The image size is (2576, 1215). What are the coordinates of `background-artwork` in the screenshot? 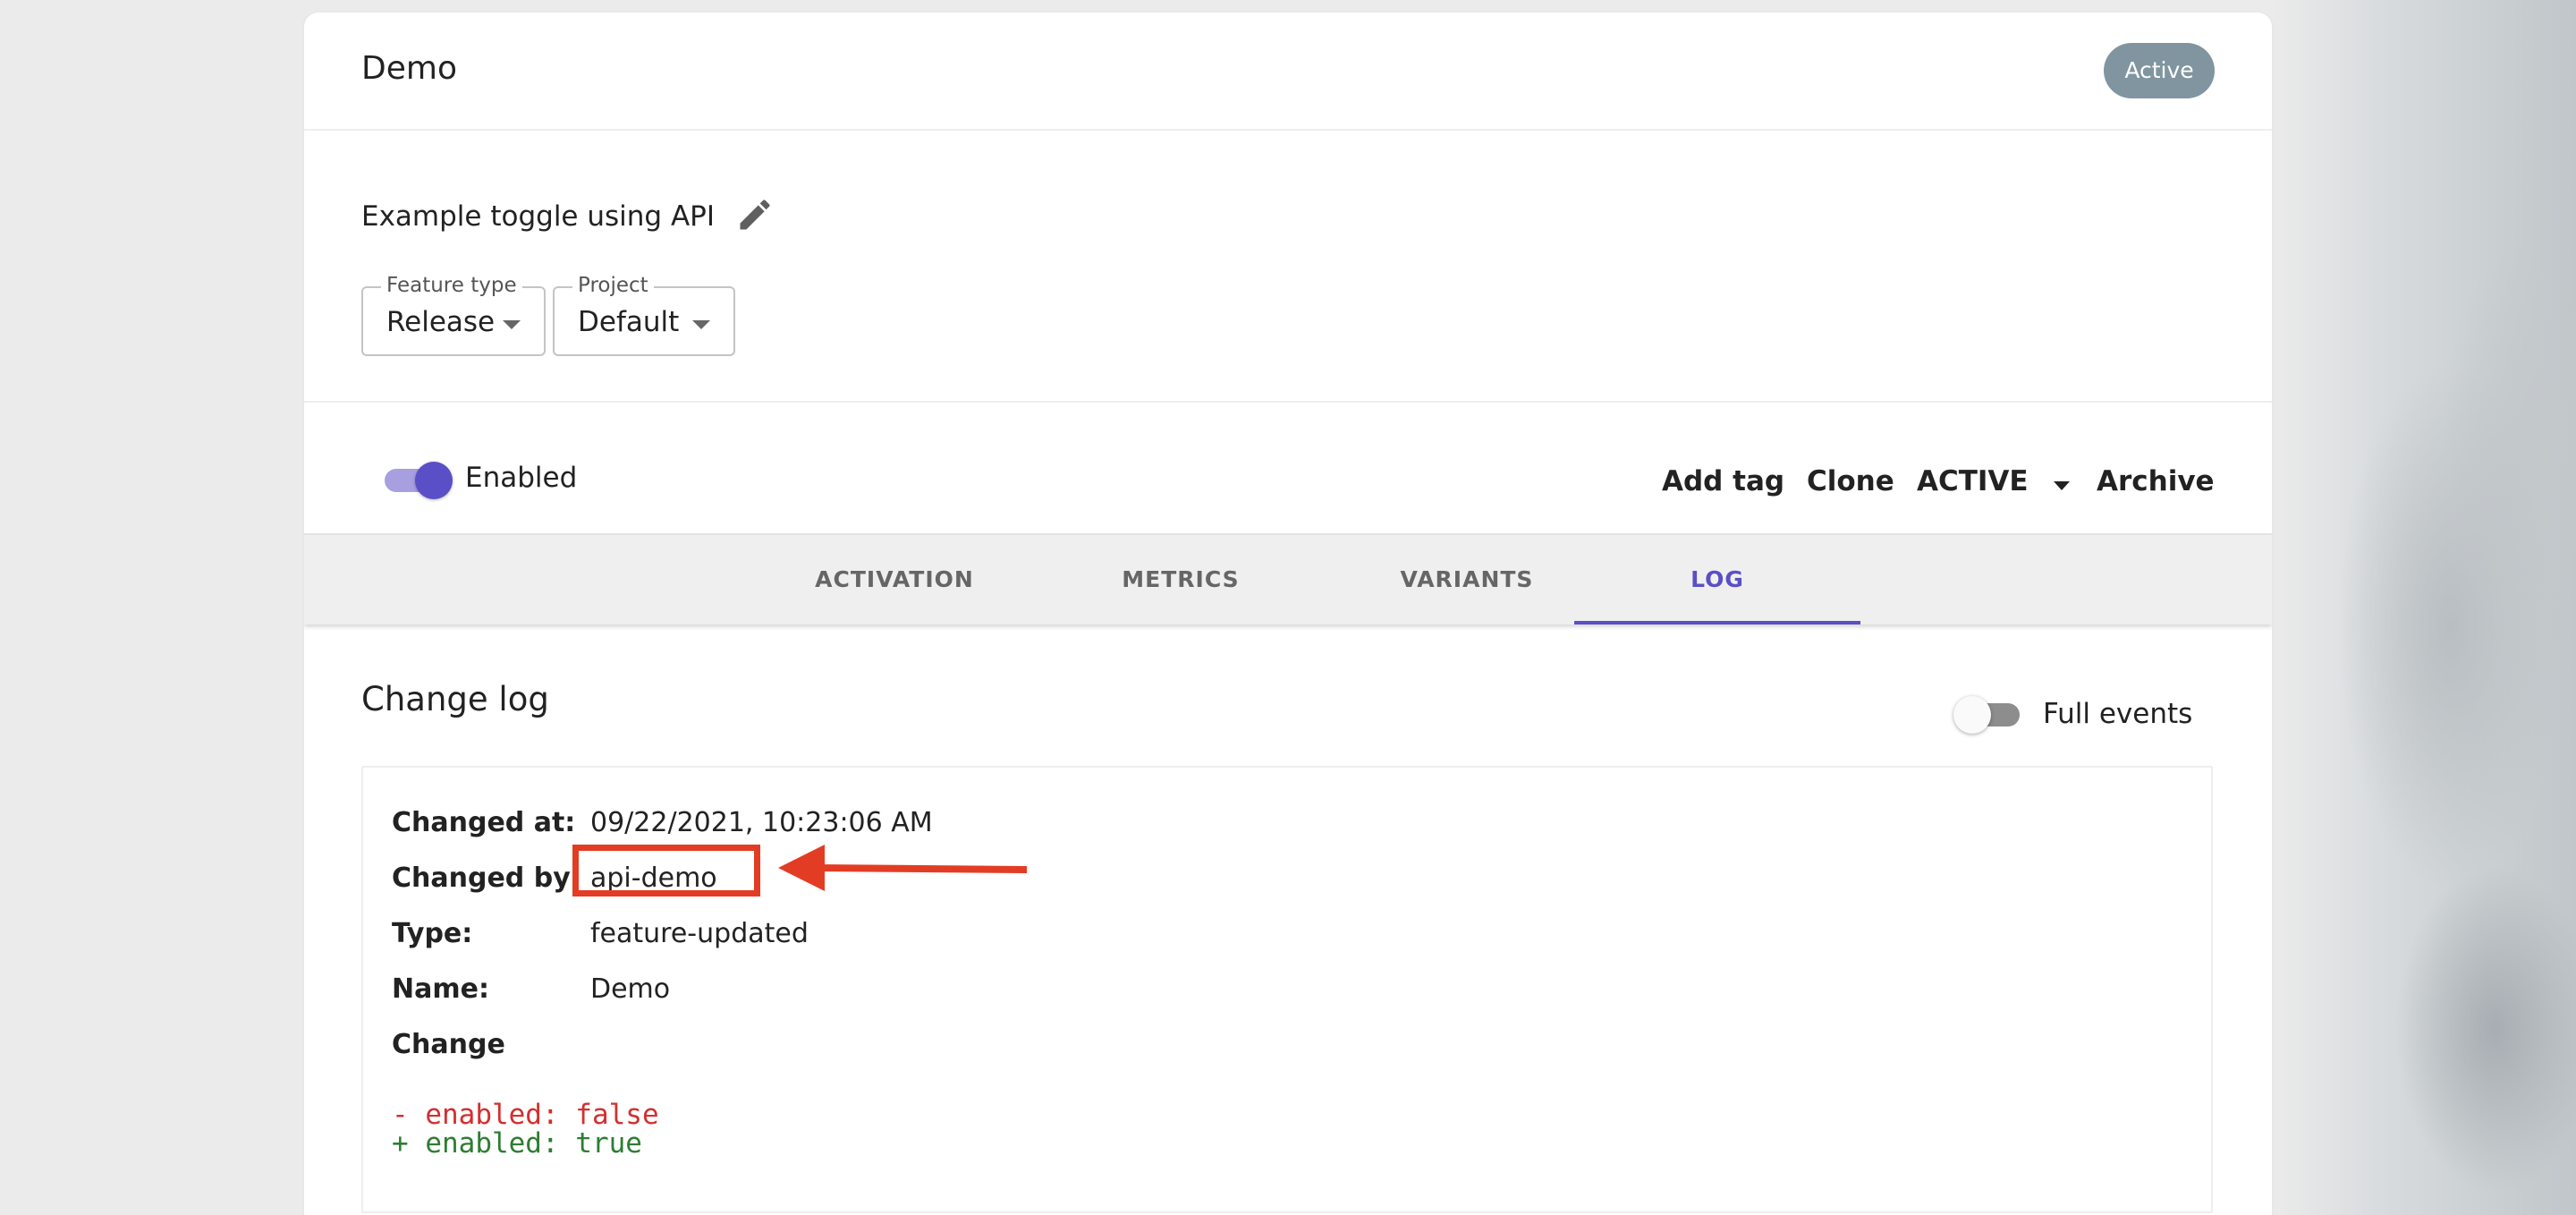 It's located at (2424, 608).